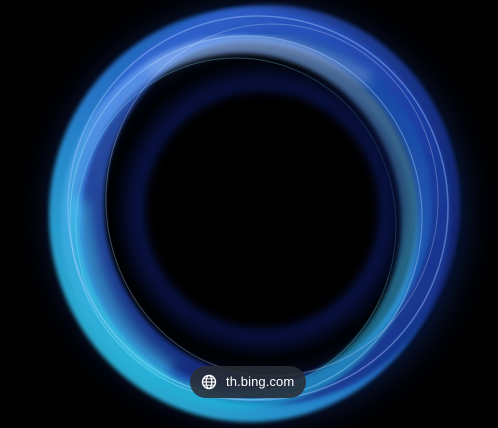  Describe the element at coordinates (260, 381) in the screenshot. I see `source-domain-label: th.bing.com` at that location.